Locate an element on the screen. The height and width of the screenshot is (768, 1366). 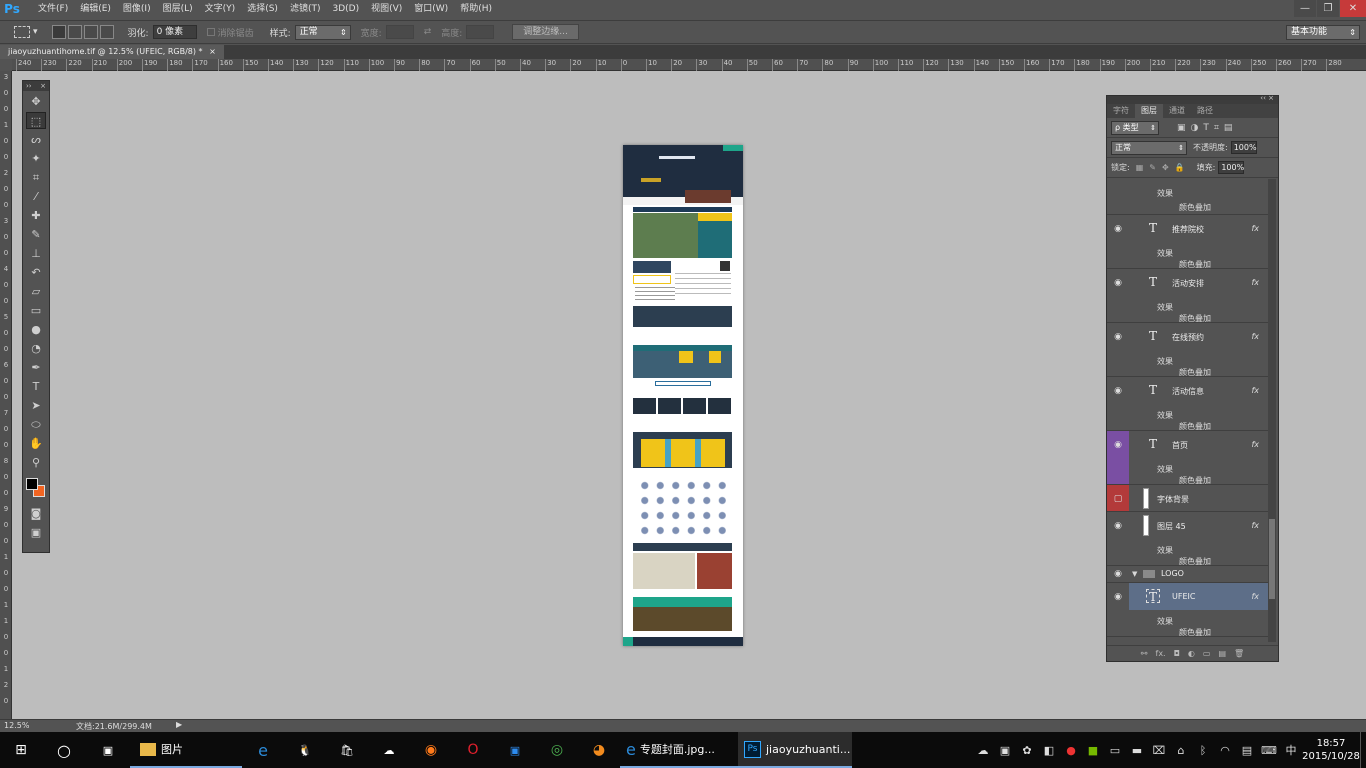
gradient-tool: ▭ is located at coordinates (36, 310).